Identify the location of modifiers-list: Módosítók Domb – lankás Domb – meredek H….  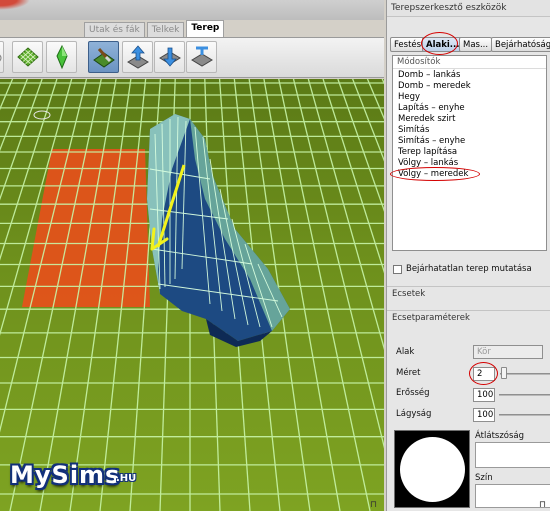
(468, 153).